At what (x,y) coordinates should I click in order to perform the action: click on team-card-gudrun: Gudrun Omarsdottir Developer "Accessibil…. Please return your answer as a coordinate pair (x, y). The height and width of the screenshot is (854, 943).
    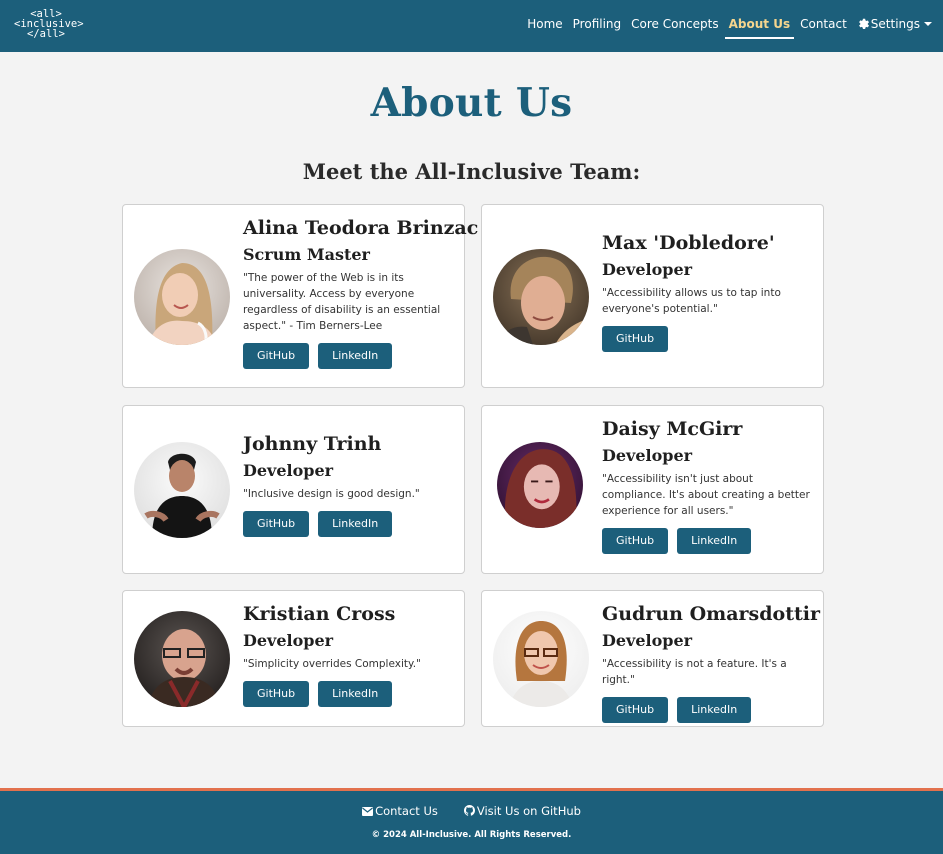
    Looking at the image, I should click on (652, 658).